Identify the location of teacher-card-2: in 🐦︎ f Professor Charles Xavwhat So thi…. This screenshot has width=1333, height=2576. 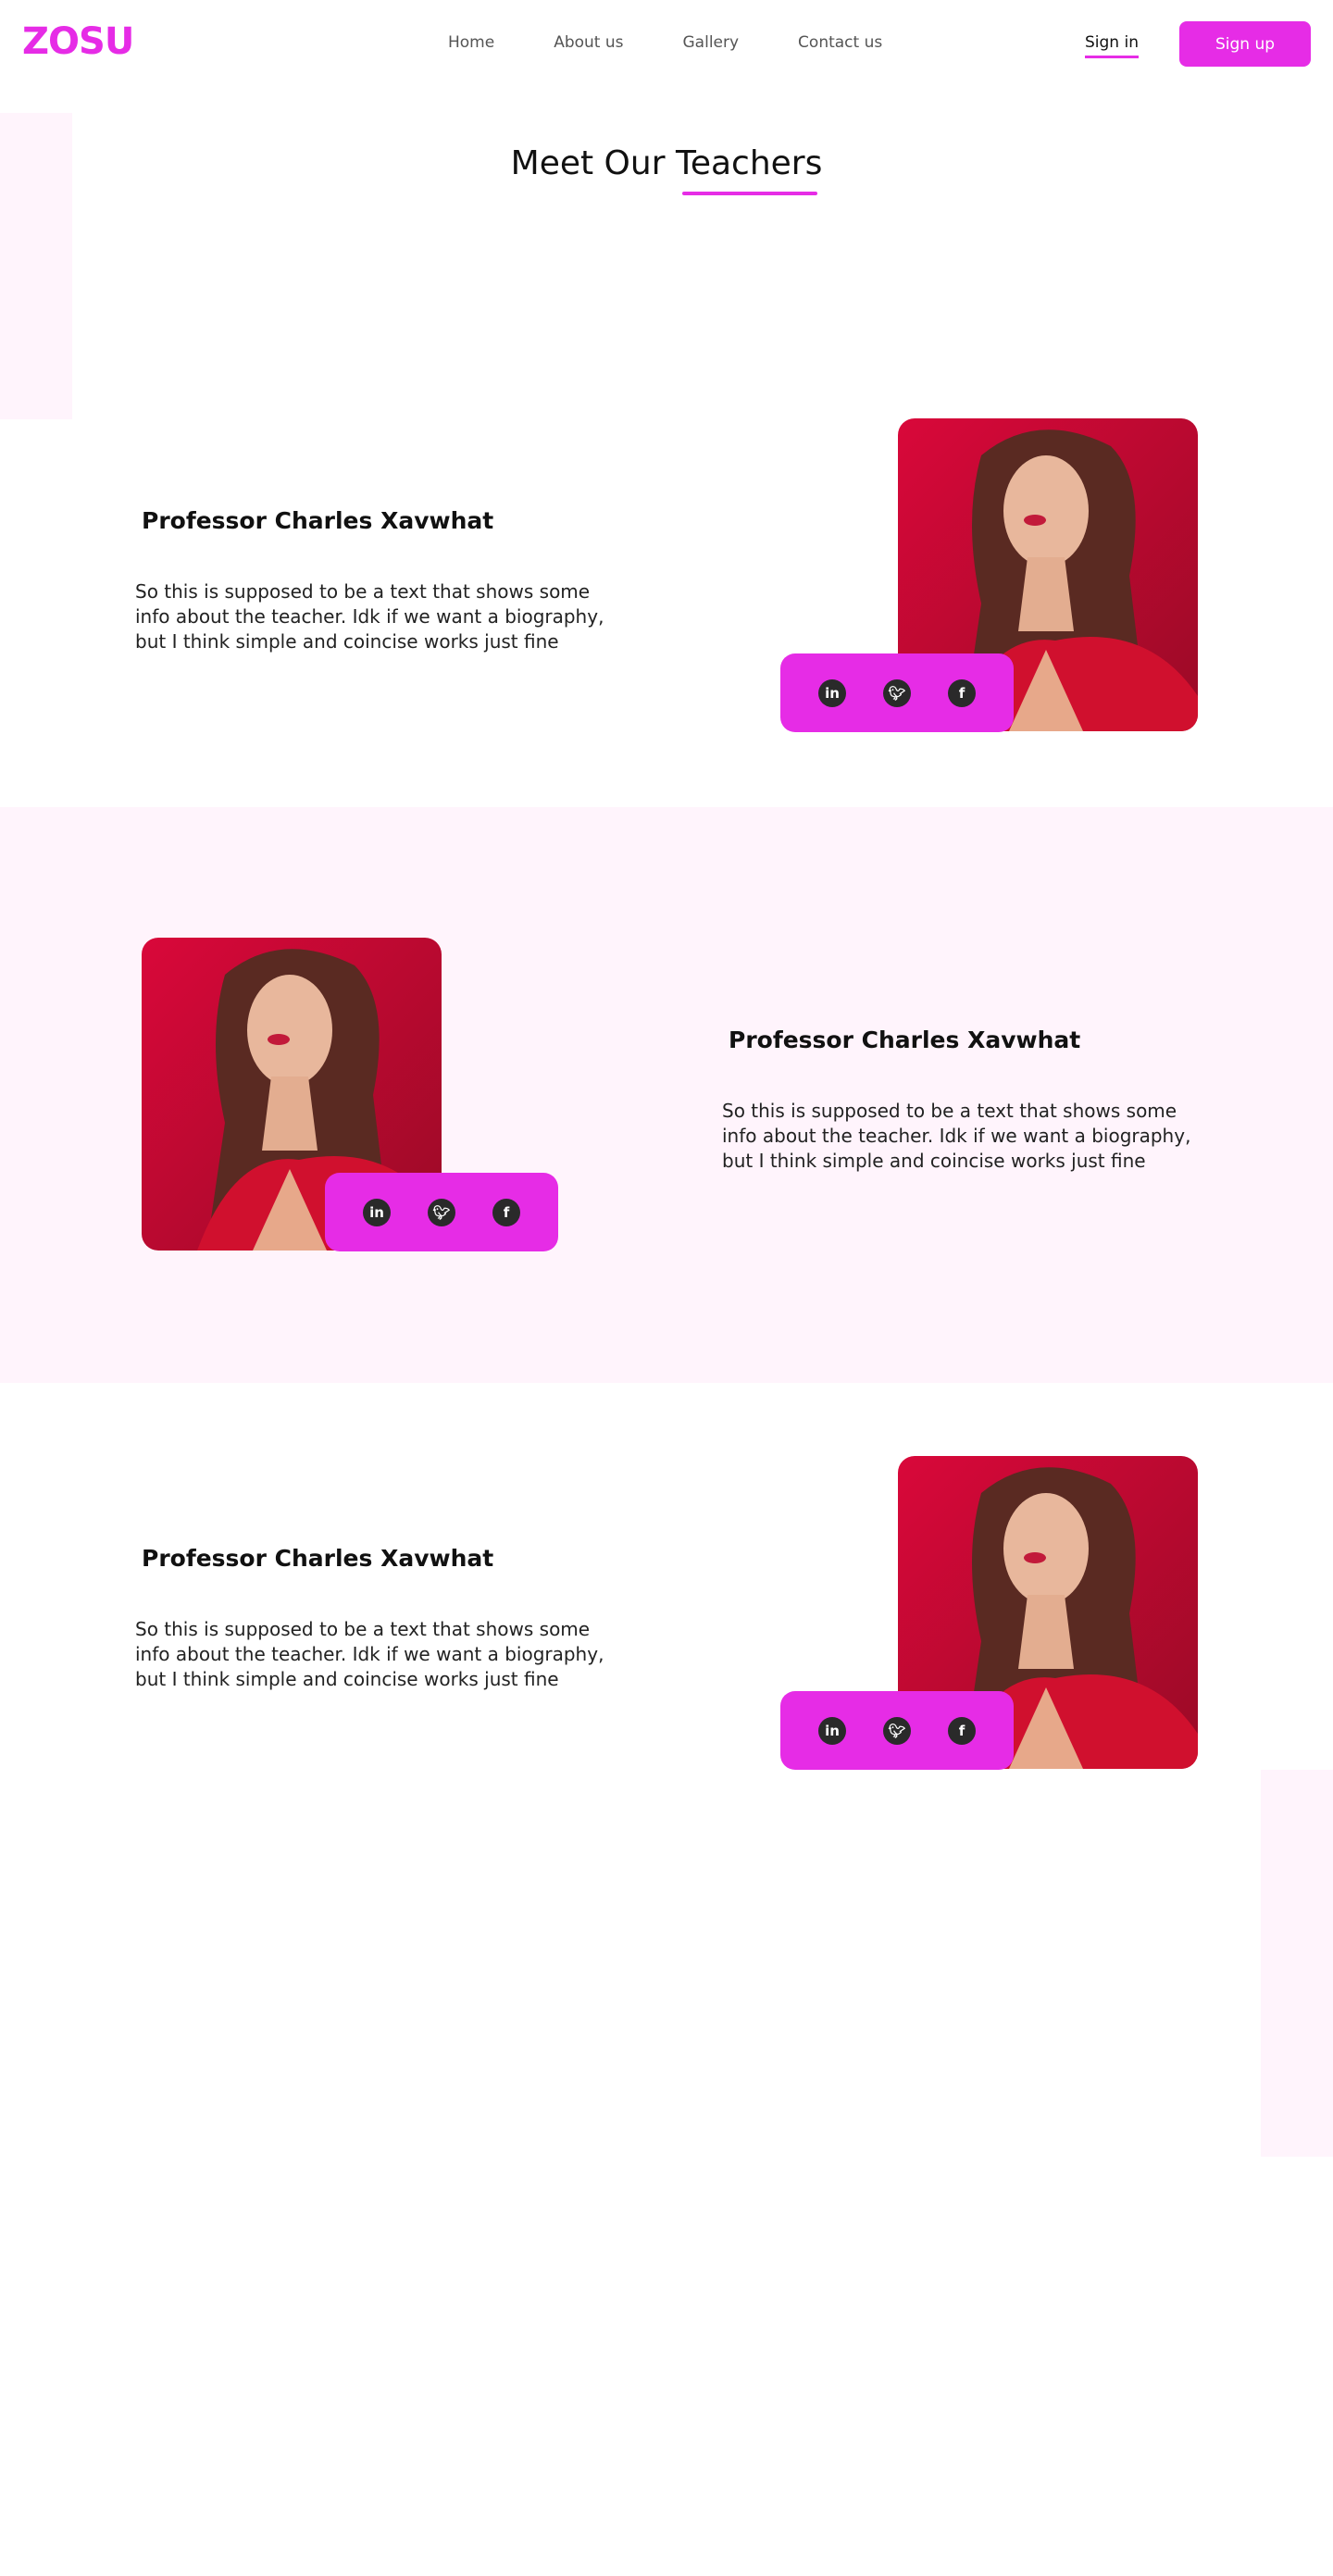
(666, 1123).